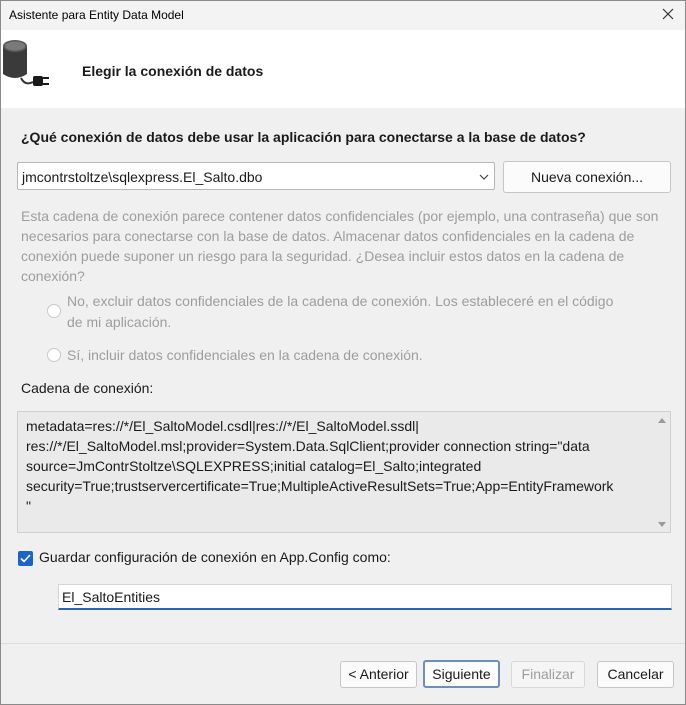 The height and width of the screenshot is (705, 686). I want to click on connection-string-scrollbar, so click(662, 472).